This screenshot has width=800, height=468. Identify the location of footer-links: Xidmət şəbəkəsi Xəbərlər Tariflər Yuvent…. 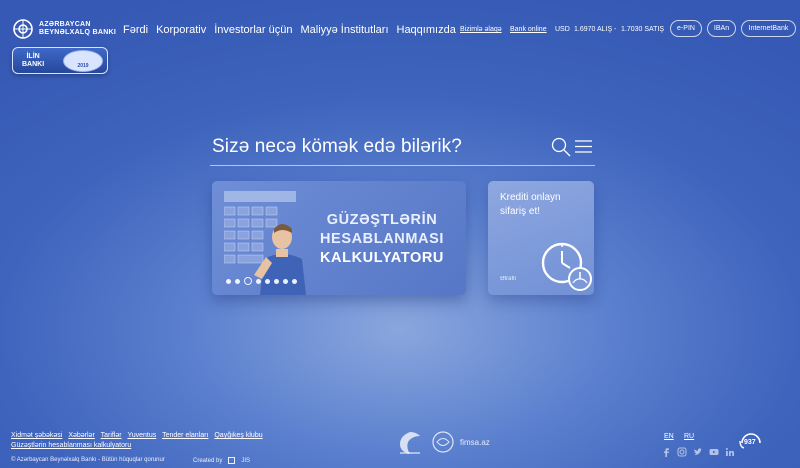
(139, 440).